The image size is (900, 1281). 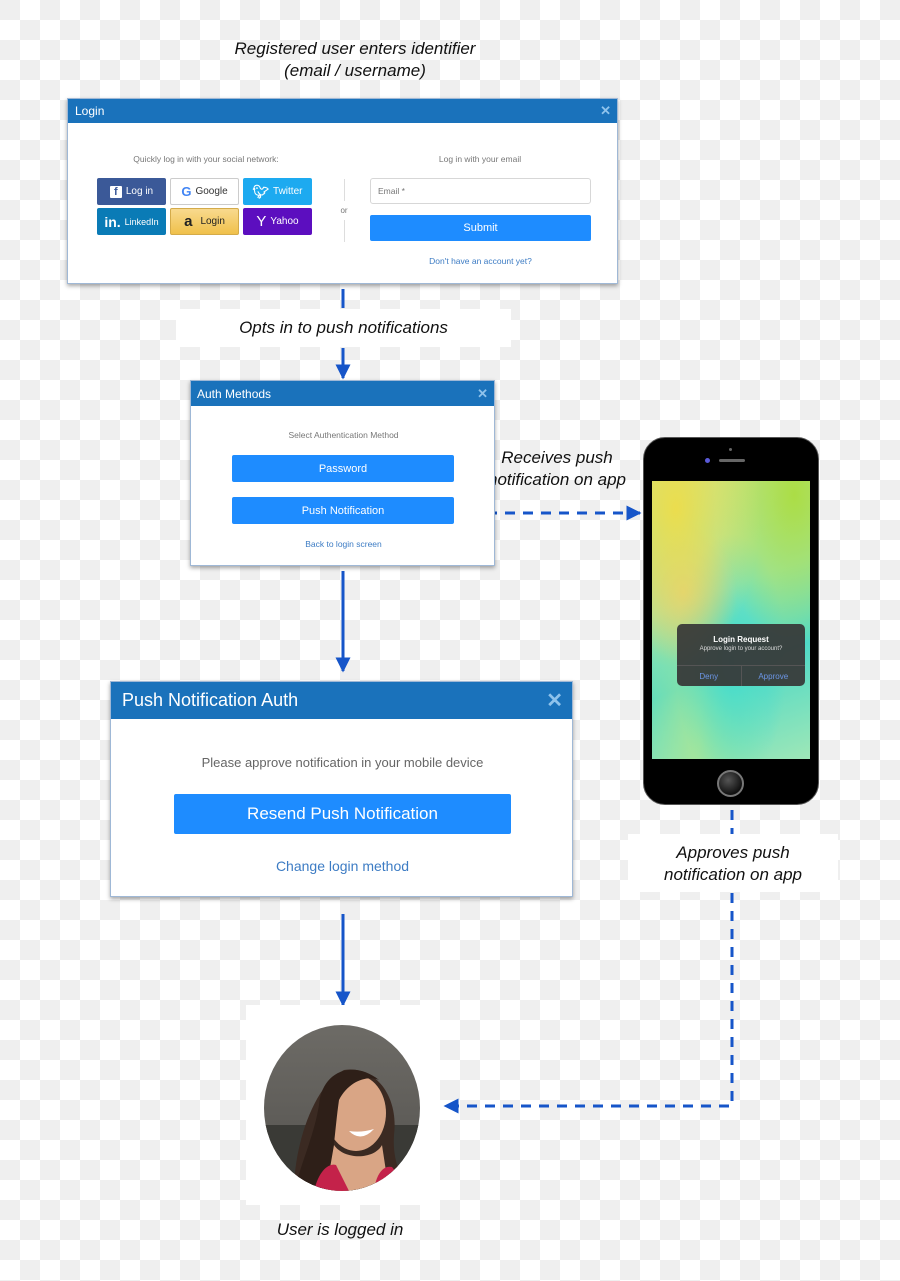 I want to click on signup-link: Don't have an account yet?, so click(x=480, y=261).